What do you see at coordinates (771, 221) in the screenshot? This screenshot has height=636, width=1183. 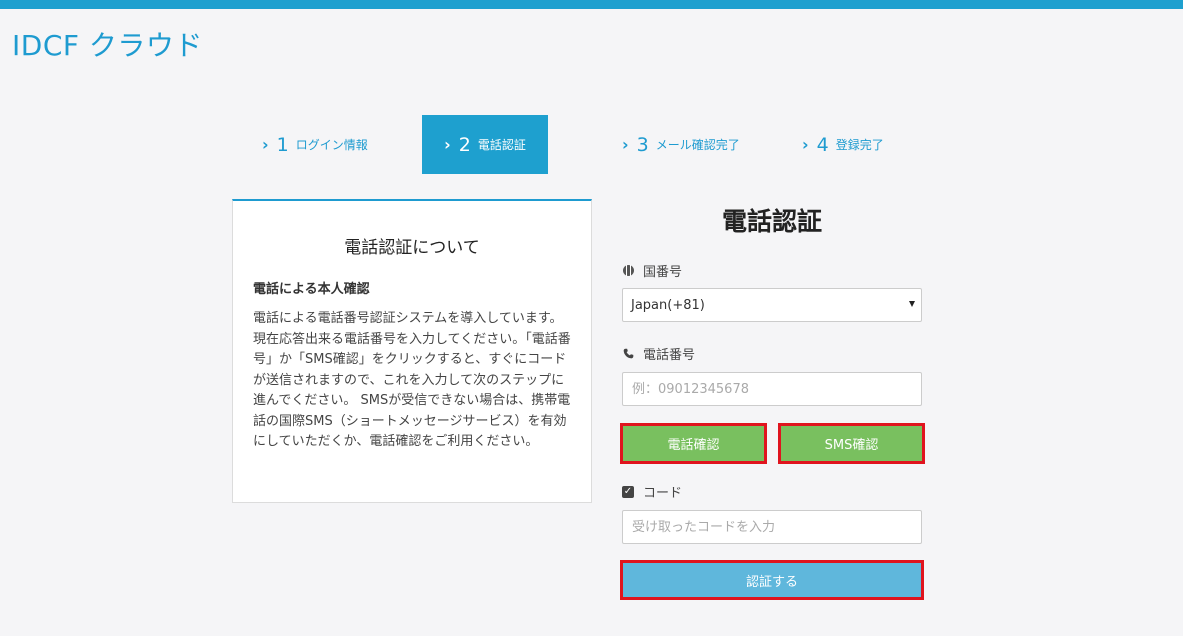 I see `form-title: 電話認証` at bounding box center [771, 221].